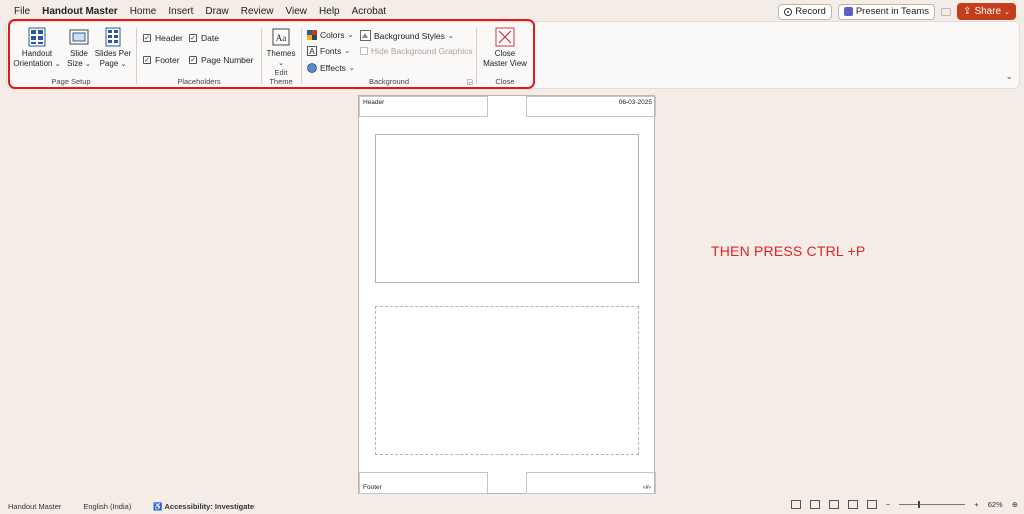 The image size is (1024, 514). I want to click on page-number-checkbox-label: Page Number, so click(227, 60).